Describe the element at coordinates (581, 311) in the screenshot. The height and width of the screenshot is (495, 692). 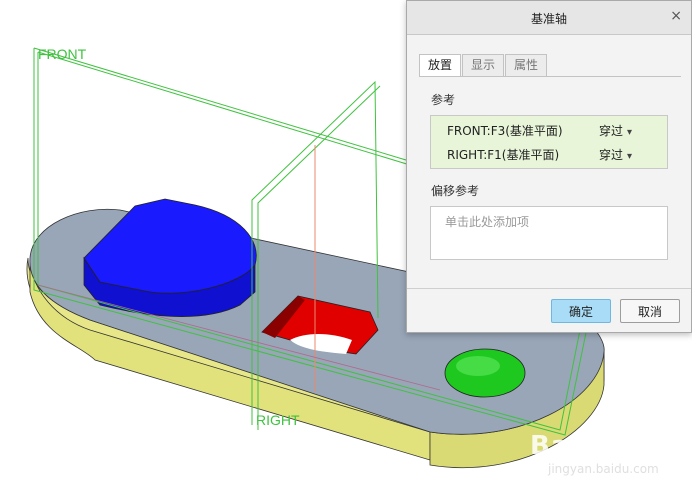
I see `ok-button: 确定` at that location.